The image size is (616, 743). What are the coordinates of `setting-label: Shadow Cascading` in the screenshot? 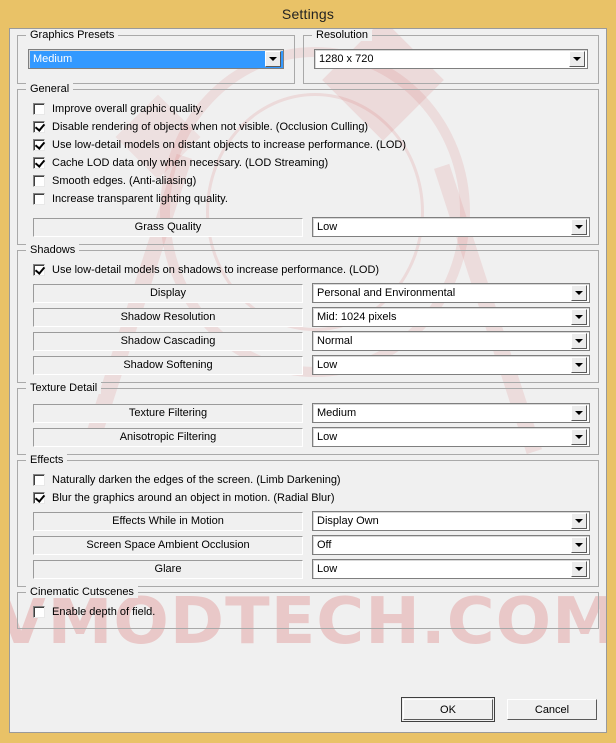 It's located at (168, 341).